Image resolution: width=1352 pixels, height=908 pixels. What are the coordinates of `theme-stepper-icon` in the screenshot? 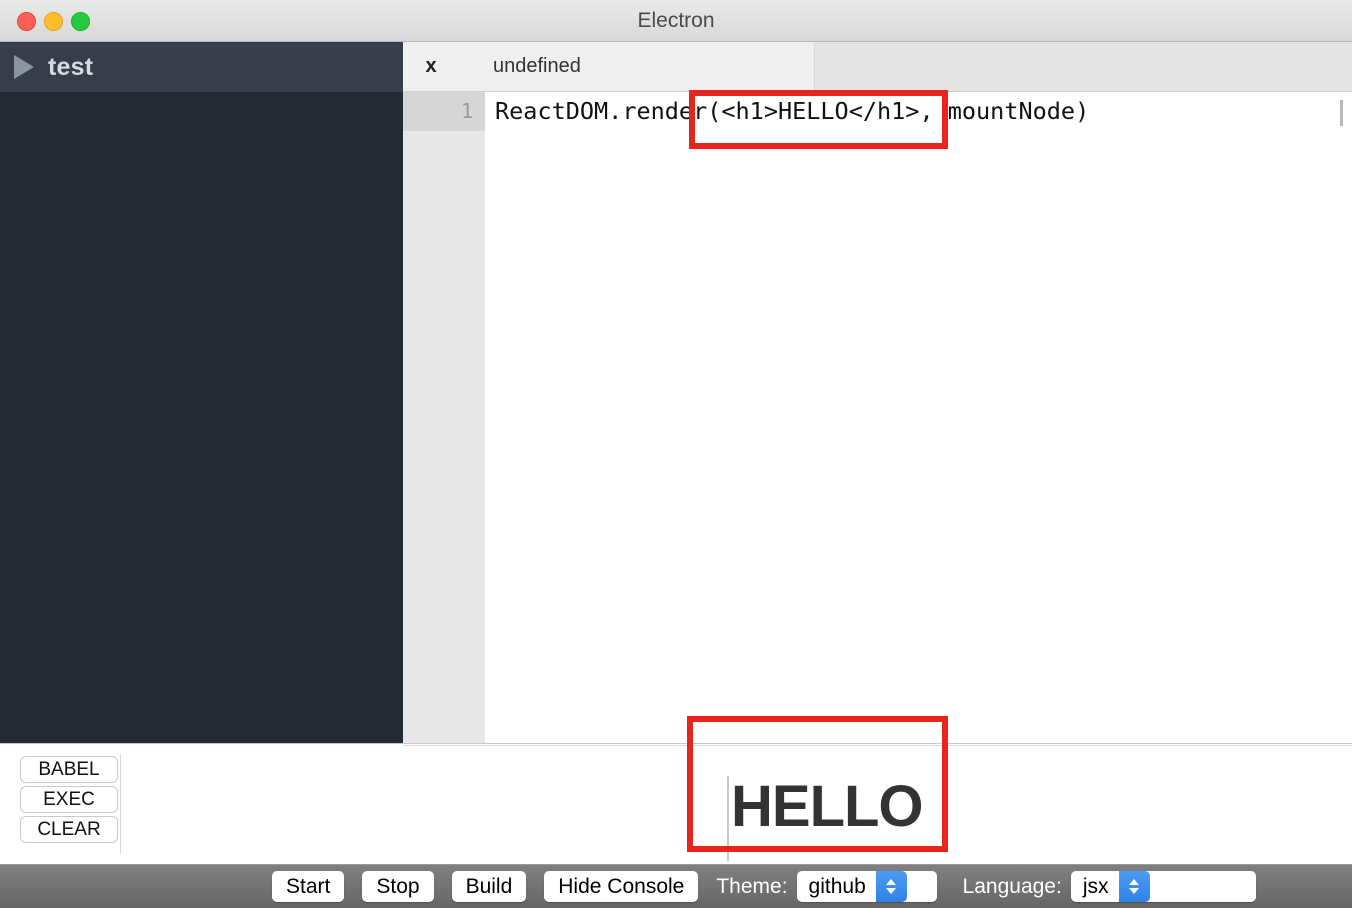 It's located at (891, 886).